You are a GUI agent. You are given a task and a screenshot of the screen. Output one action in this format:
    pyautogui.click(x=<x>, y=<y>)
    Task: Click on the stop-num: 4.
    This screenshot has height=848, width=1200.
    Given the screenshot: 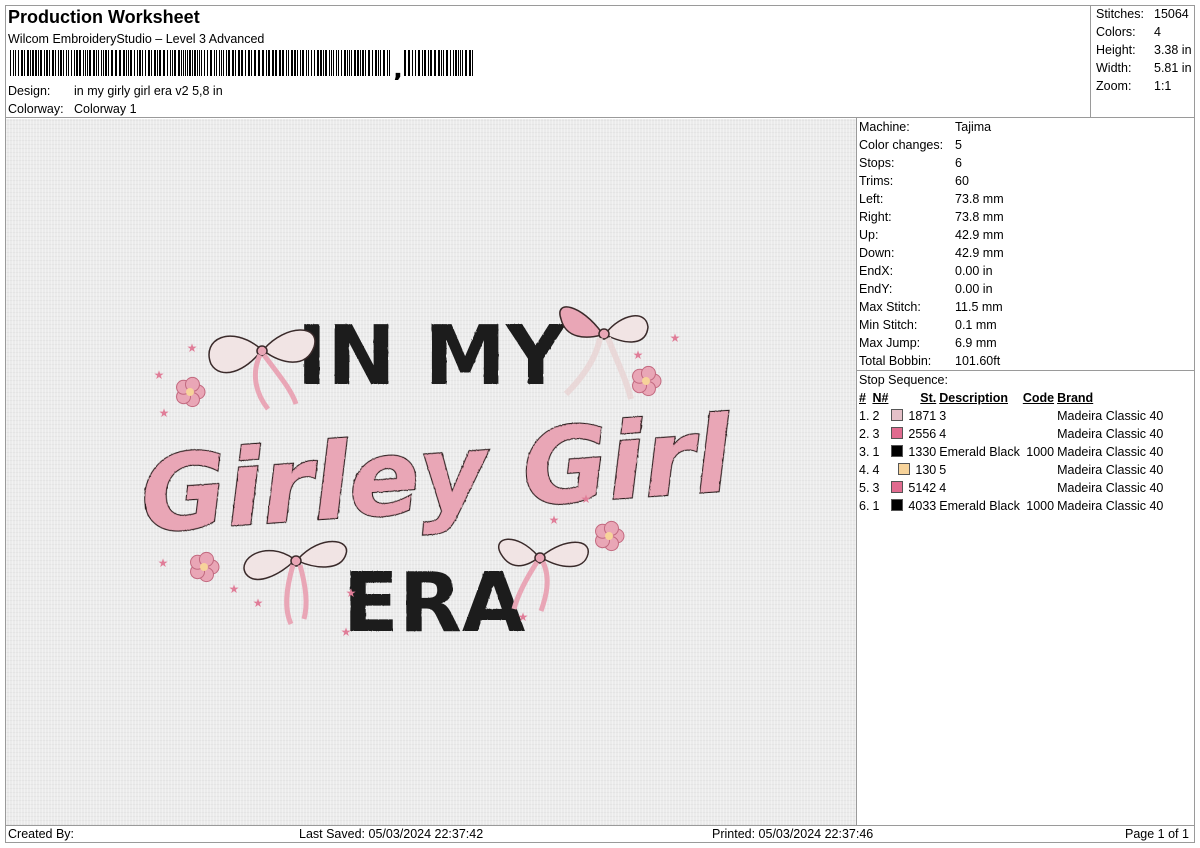 What is the action you would take?
    pyautogui.click(x=864, y=470)
    